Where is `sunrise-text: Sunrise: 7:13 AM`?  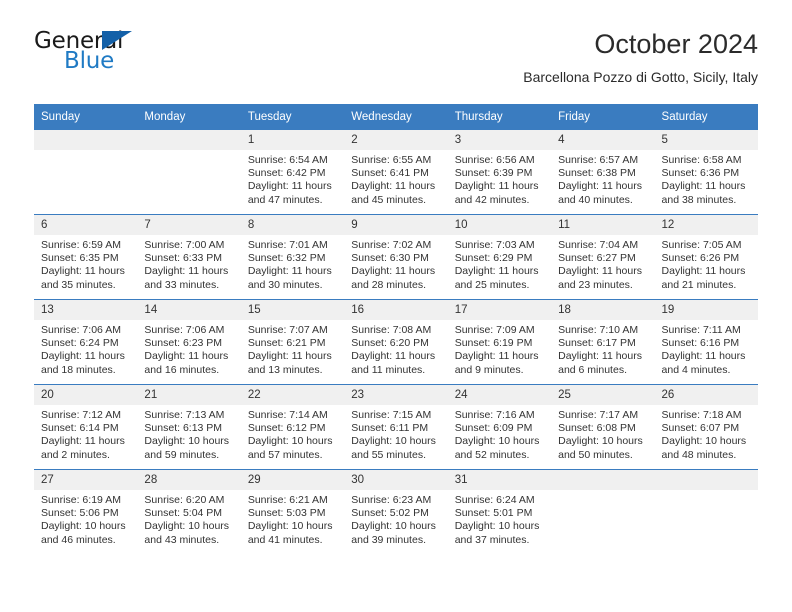
sunrise-text: Sunrise: 7:13 AM is located at coordinates (184, 415).